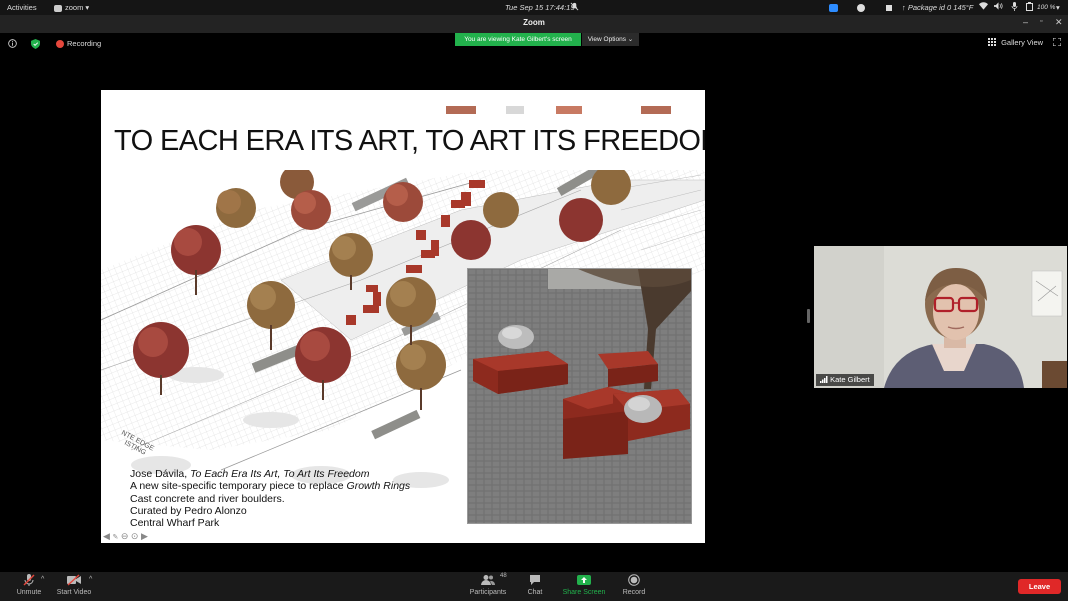 The image size is (1068, 601). I want to click on mic-icon, so click(1014, 8).